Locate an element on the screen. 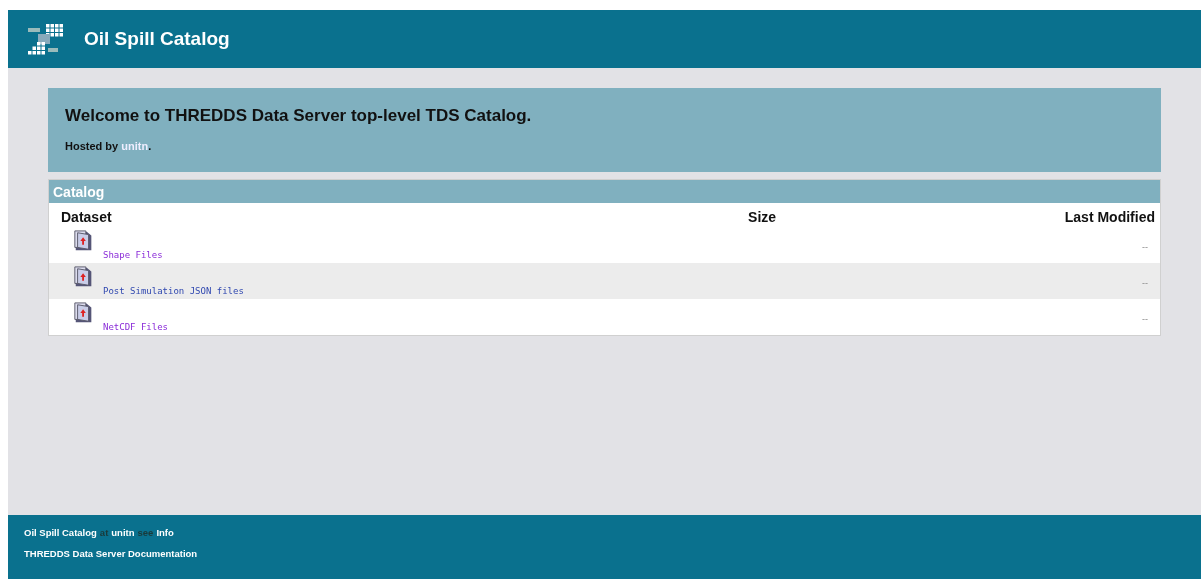  catalog-title: Catalog is located at coordinates (604, 191).